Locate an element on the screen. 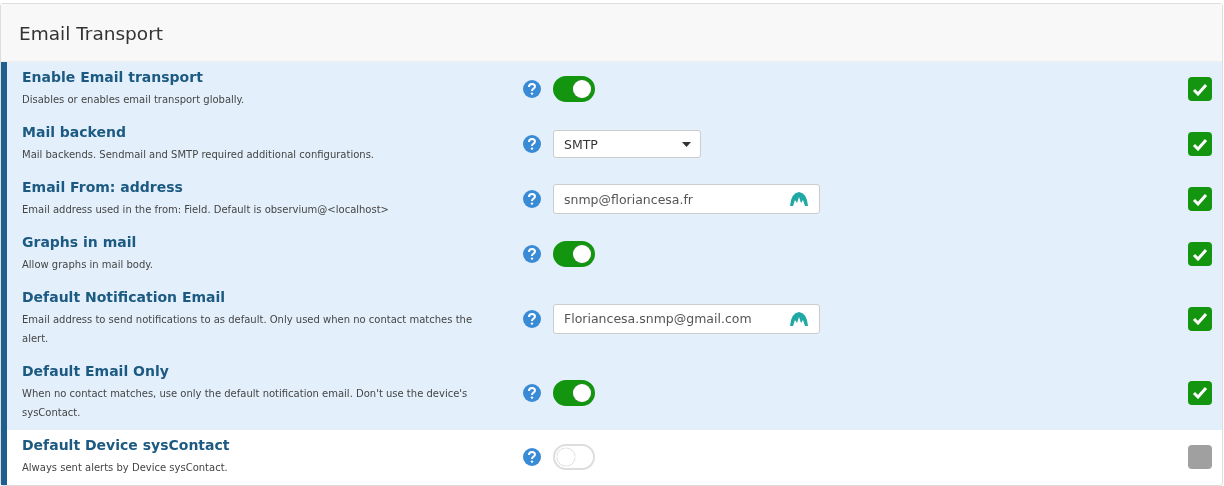 Image resolution: width=1224 pixels, height=486 pixels. panel-title: Email Transport is located at coordinates (611, 33).